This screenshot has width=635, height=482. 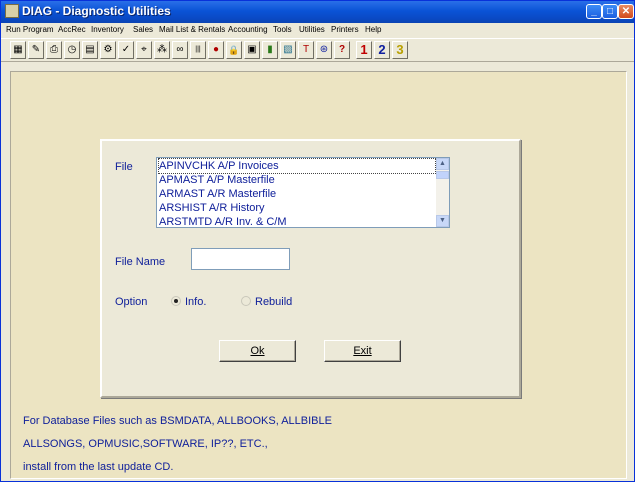 I want to click on info-radio-label: Info., so click(x=195, y=302).